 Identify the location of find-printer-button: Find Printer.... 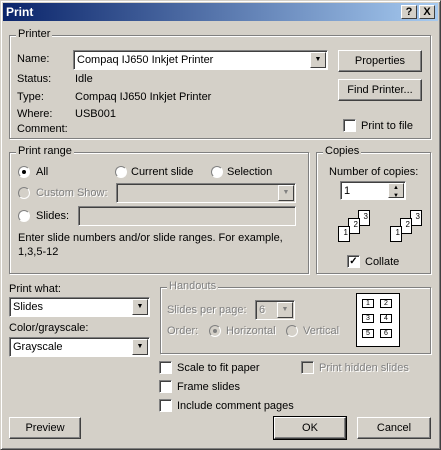
(380, 90).